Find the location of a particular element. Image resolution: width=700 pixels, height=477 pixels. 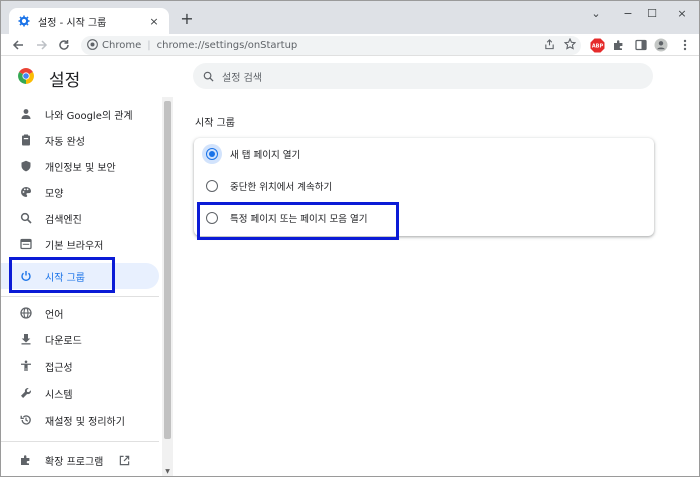

reload-icon is located at coordinates (64, 45).